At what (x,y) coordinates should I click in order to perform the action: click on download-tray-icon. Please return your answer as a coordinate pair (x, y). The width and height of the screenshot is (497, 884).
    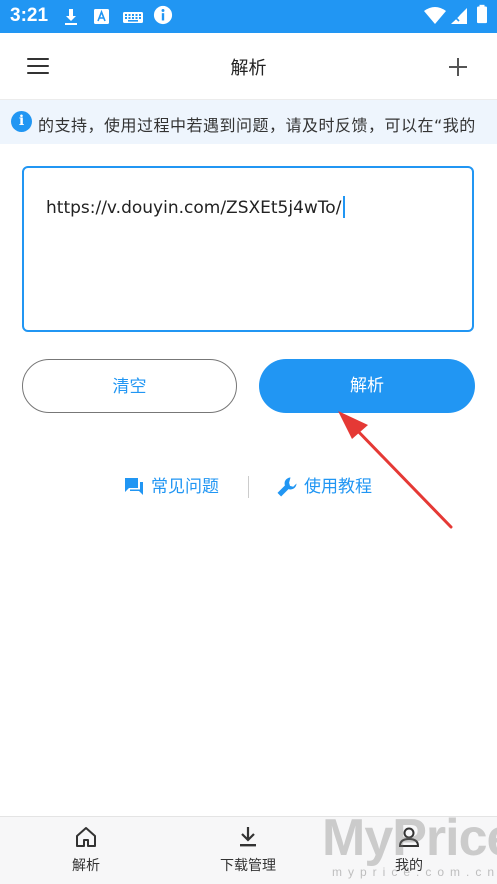
    Looking at the image, I should click on (248, 837).